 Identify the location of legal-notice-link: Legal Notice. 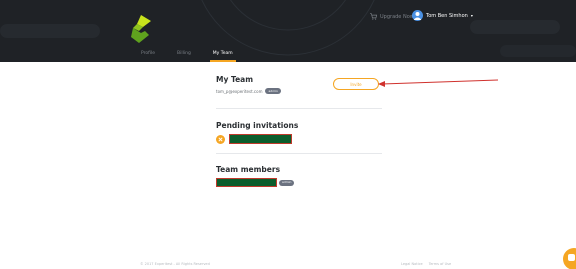
(412, 264).